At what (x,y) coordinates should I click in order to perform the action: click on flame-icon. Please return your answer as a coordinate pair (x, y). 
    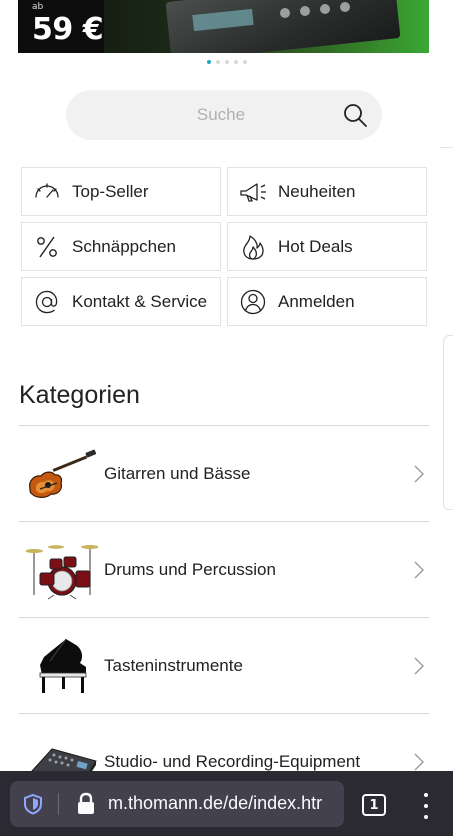
    Looking at the image, I should click on (253, 246).